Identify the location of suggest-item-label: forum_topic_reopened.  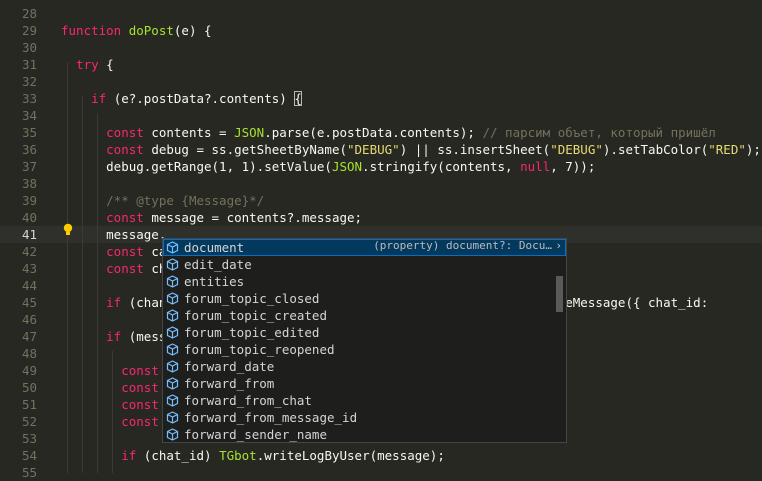
(259, 349).